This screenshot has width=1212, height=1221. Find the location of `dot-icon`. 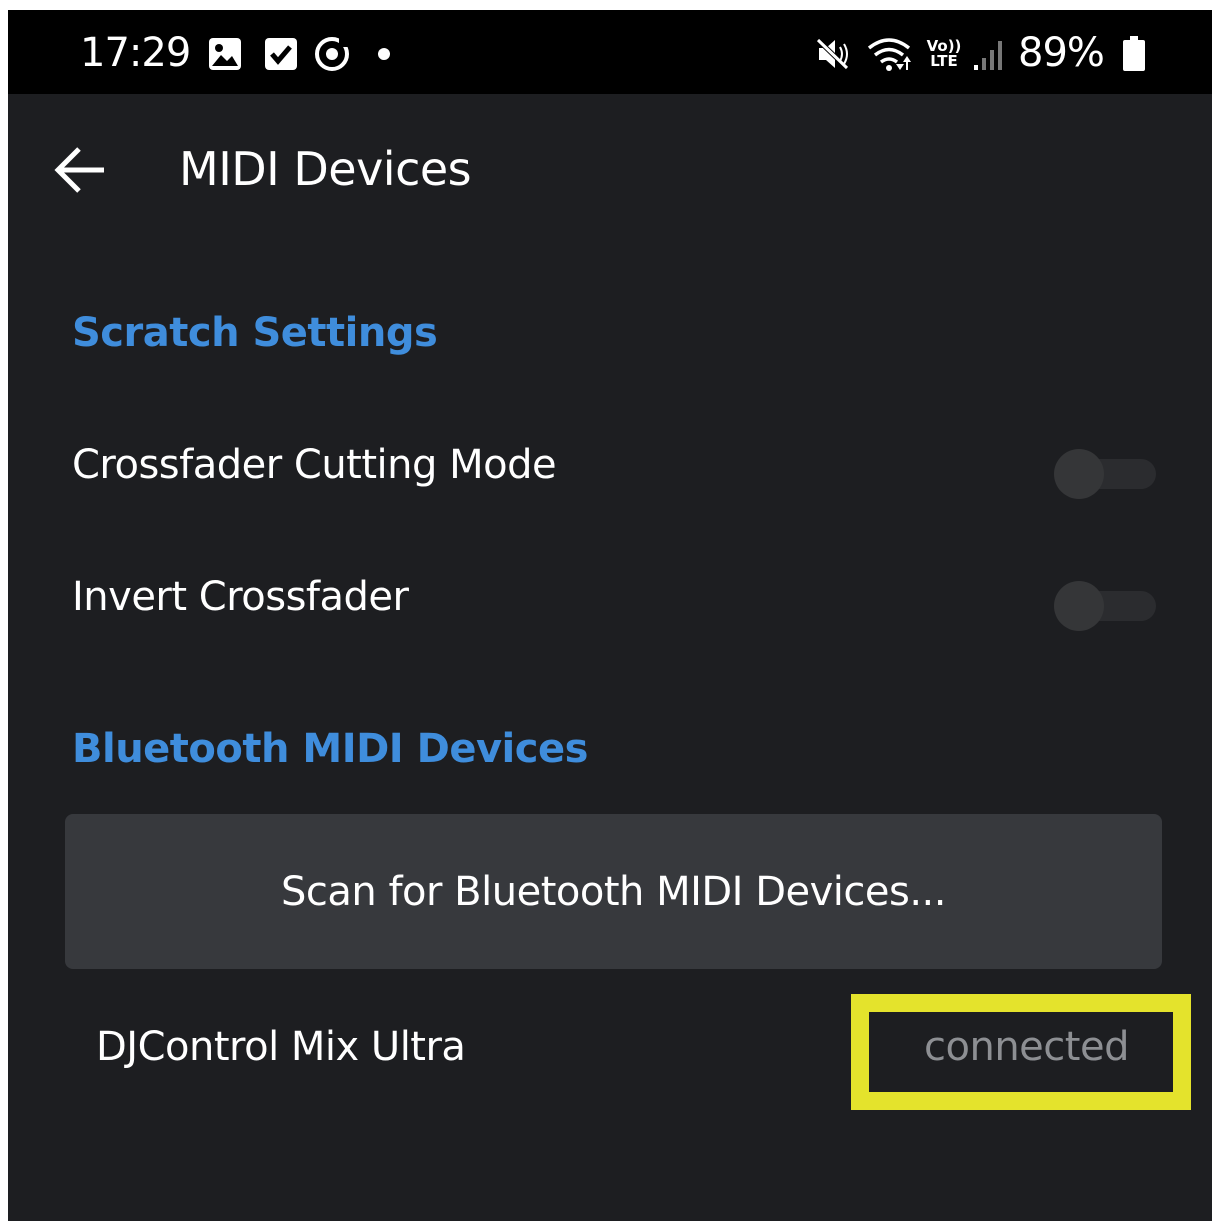

dot-icon is located at coordinates (384, 54).